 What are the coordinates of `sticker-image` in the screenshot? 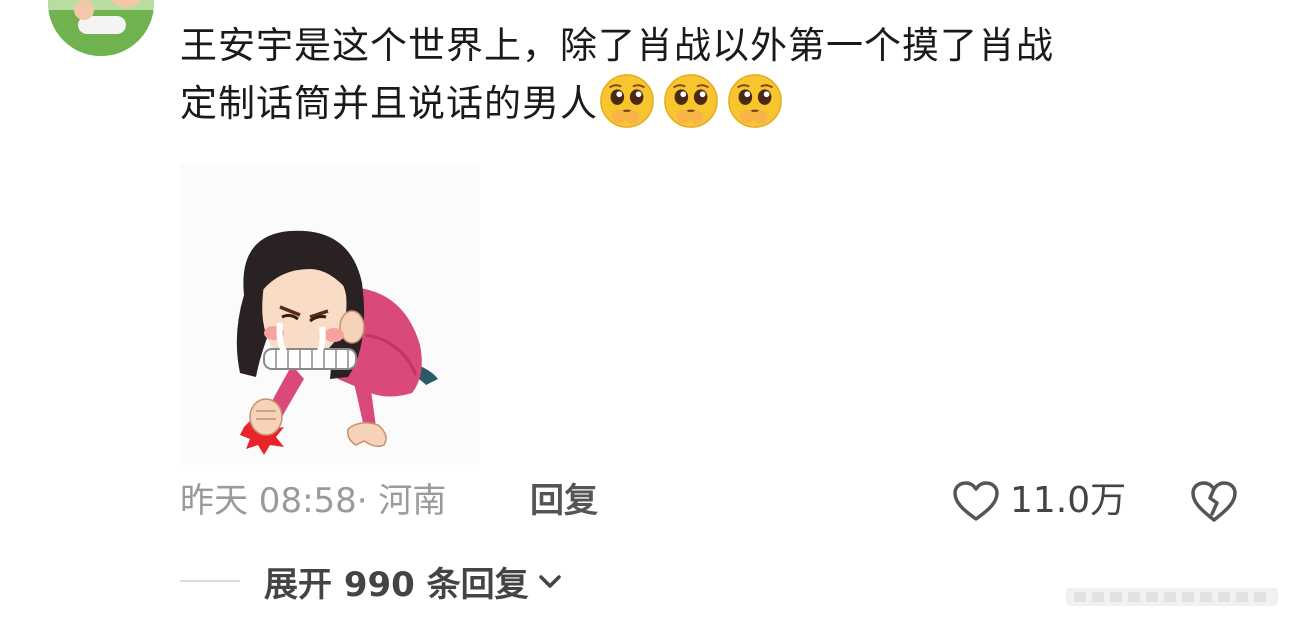 It's located at (330, 315).